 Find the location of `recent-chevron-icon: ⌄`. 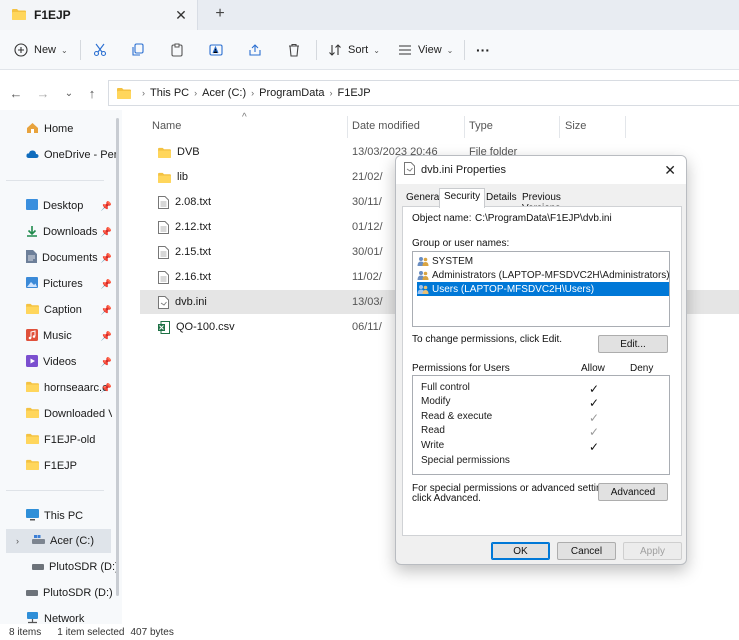

recent-chevron-icon: ⌄ is located at coordinates (69, 93).